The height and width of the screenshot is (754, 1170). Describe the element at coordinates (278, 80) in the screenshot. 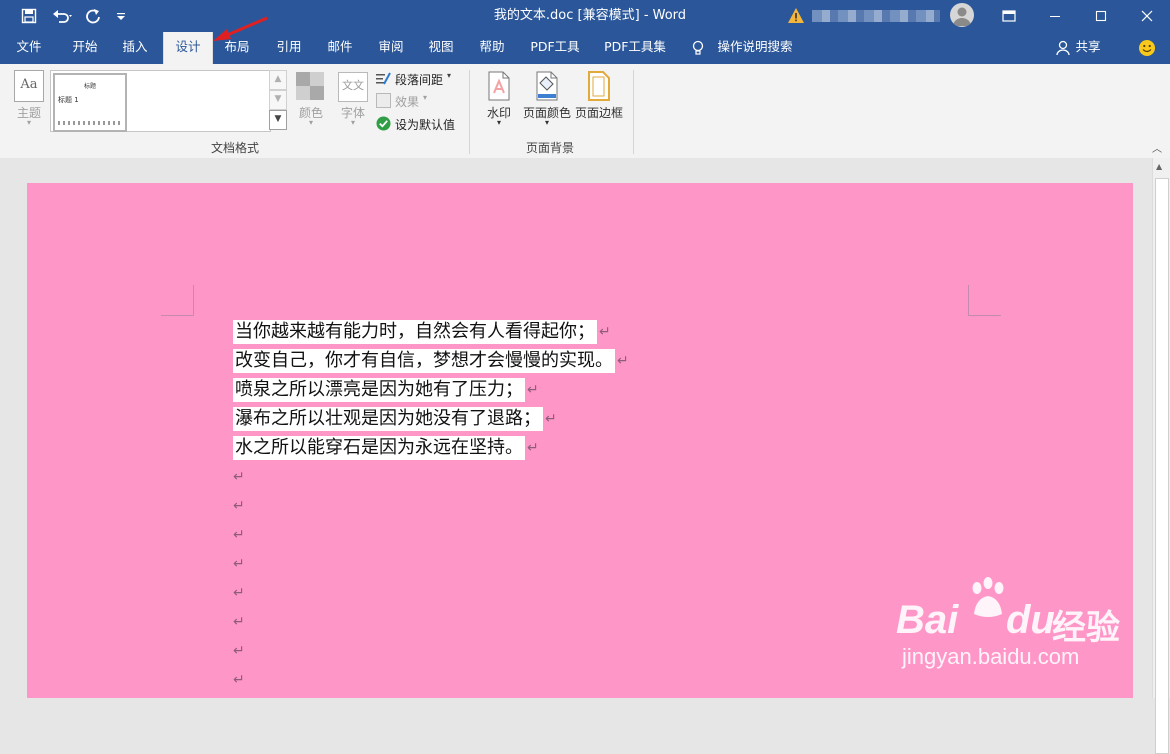

I see `gallery-up-icon: ▲` at that location.